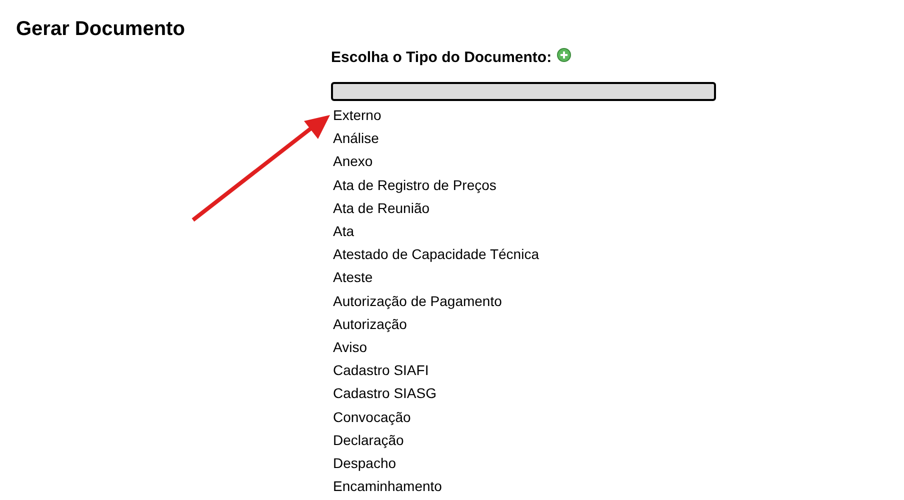 The image size is (904, 500). What do you see at coordinates (342, 232) in the screenshot?
I see `document-type-option: Ata` at bounding box center [342, 232].